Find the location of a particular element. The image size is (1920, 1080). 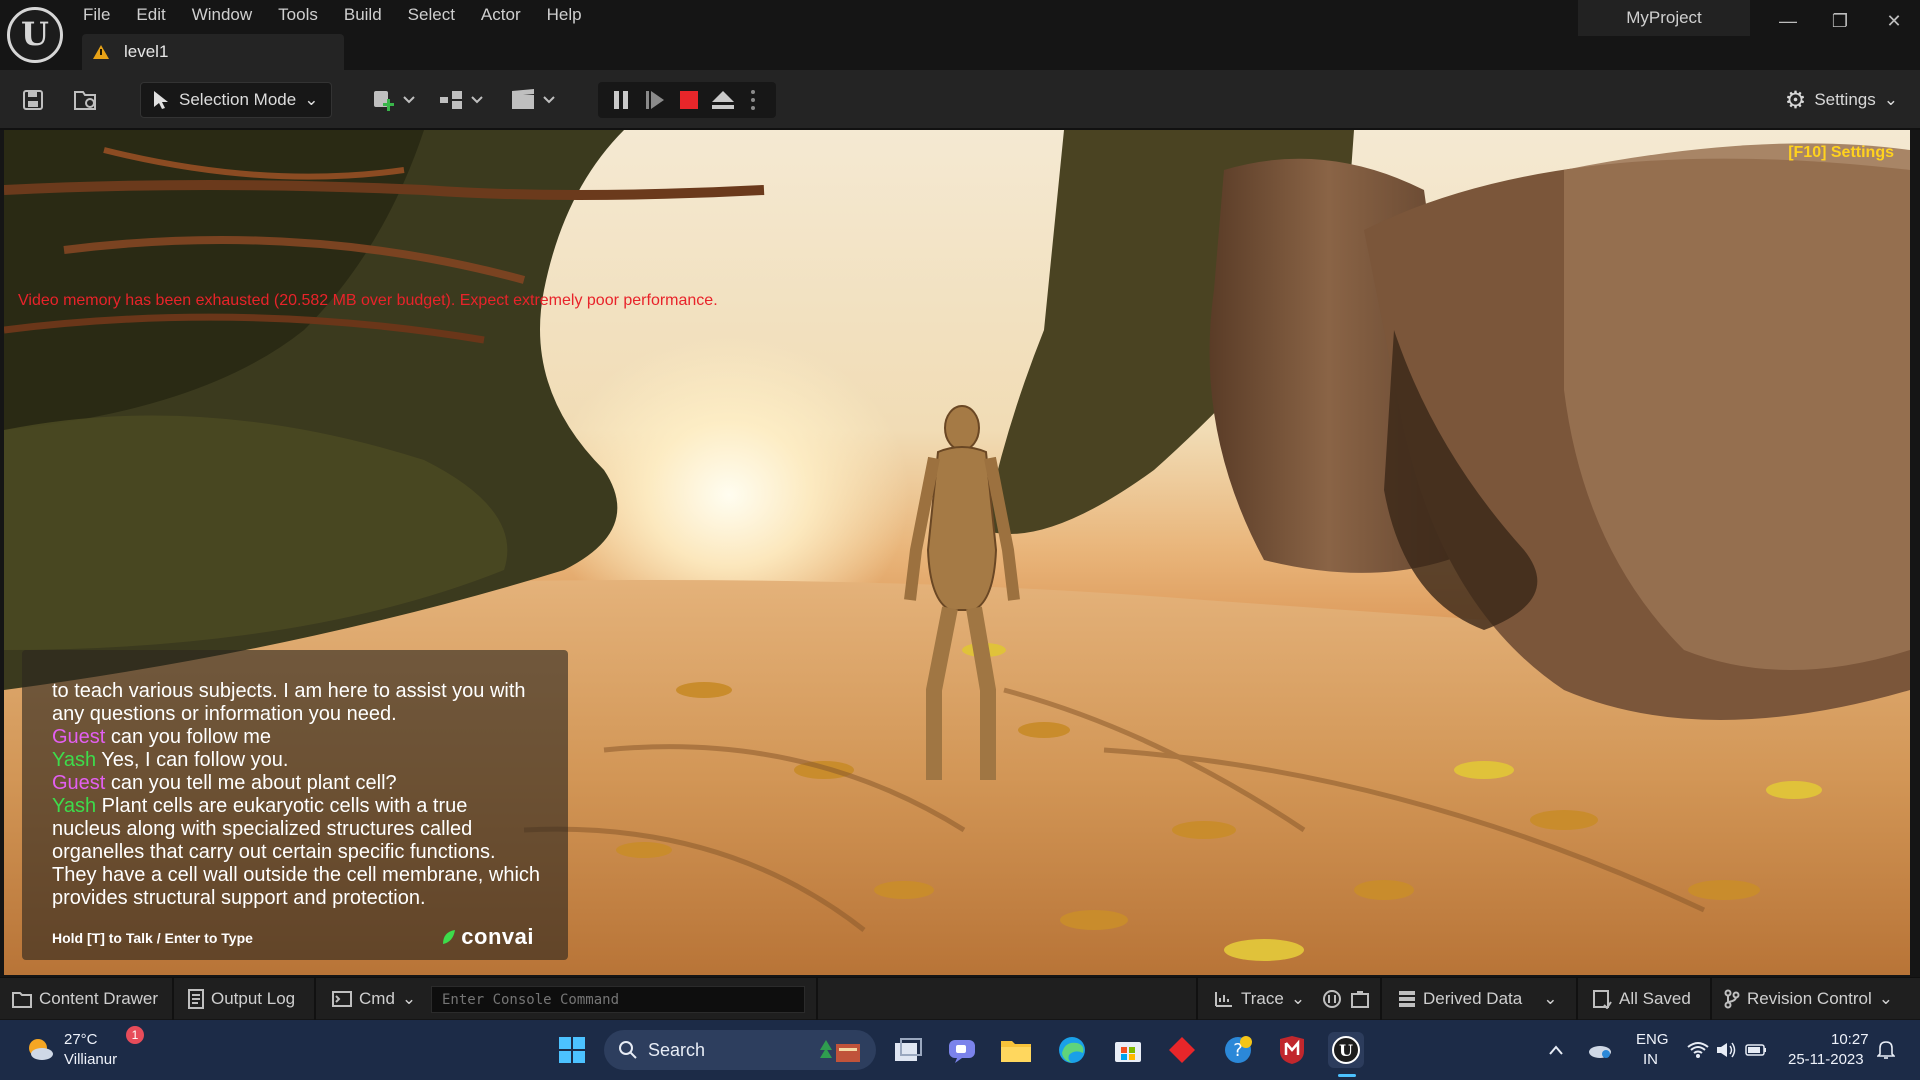

output-log-button: Output Log is located at coordinates (241, 999).